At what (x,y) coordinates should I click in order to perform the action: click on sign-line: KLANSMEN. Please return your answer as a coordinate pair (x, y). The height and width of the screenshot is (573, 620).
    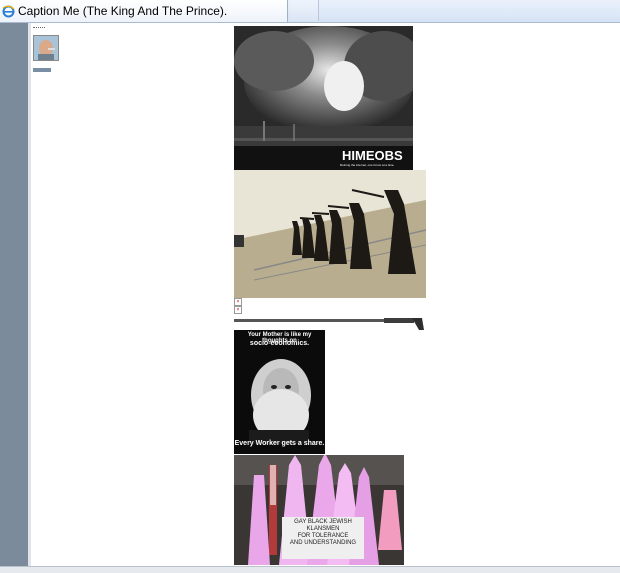
    Looking at the image, I should click on (323, 529).